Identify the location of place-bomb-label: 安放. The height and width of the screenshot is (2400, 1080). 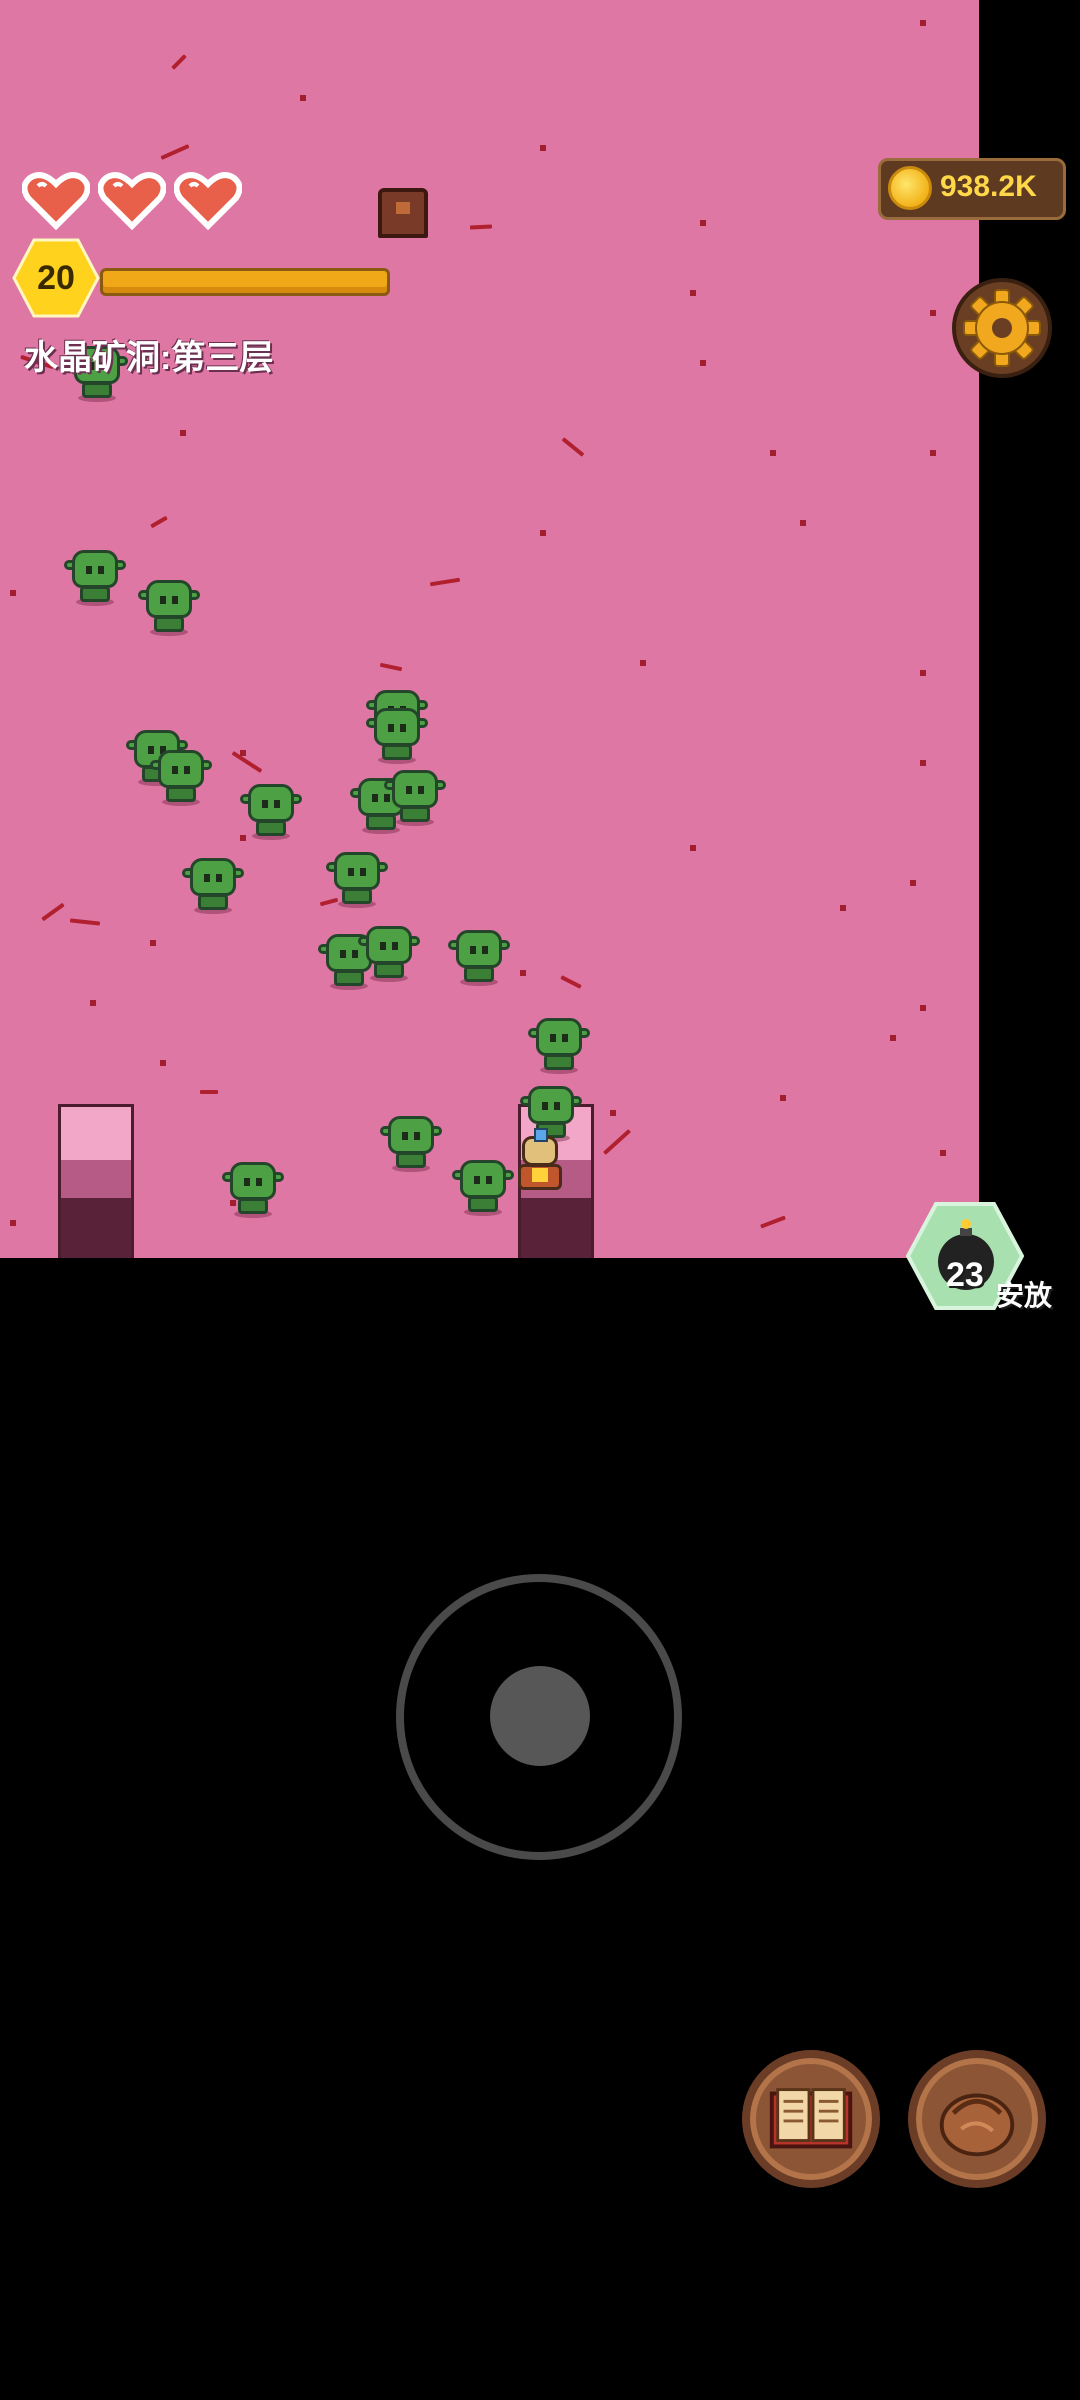
(1024, 1294).